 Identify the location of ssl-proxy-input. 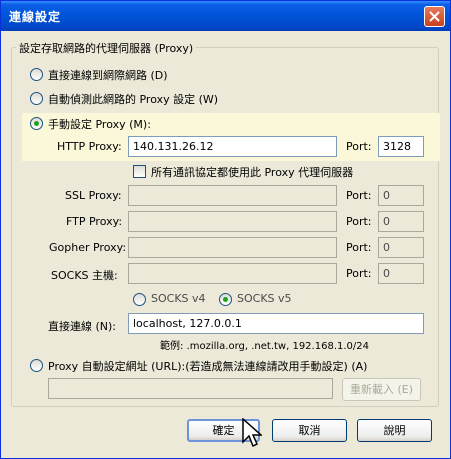
(232, 195).